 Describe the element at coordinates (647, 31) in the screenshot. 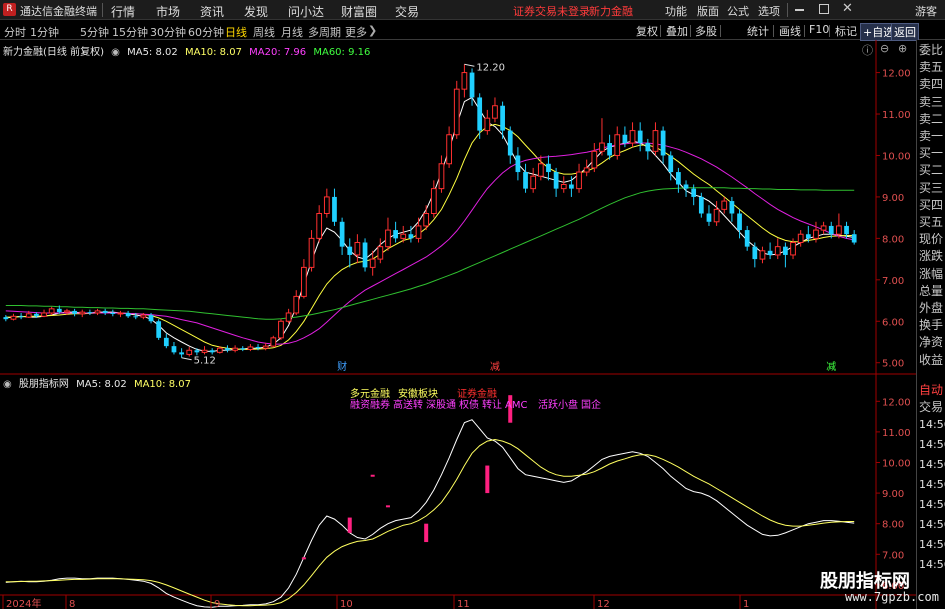

I see `btn-adjust: 复权` at that location.